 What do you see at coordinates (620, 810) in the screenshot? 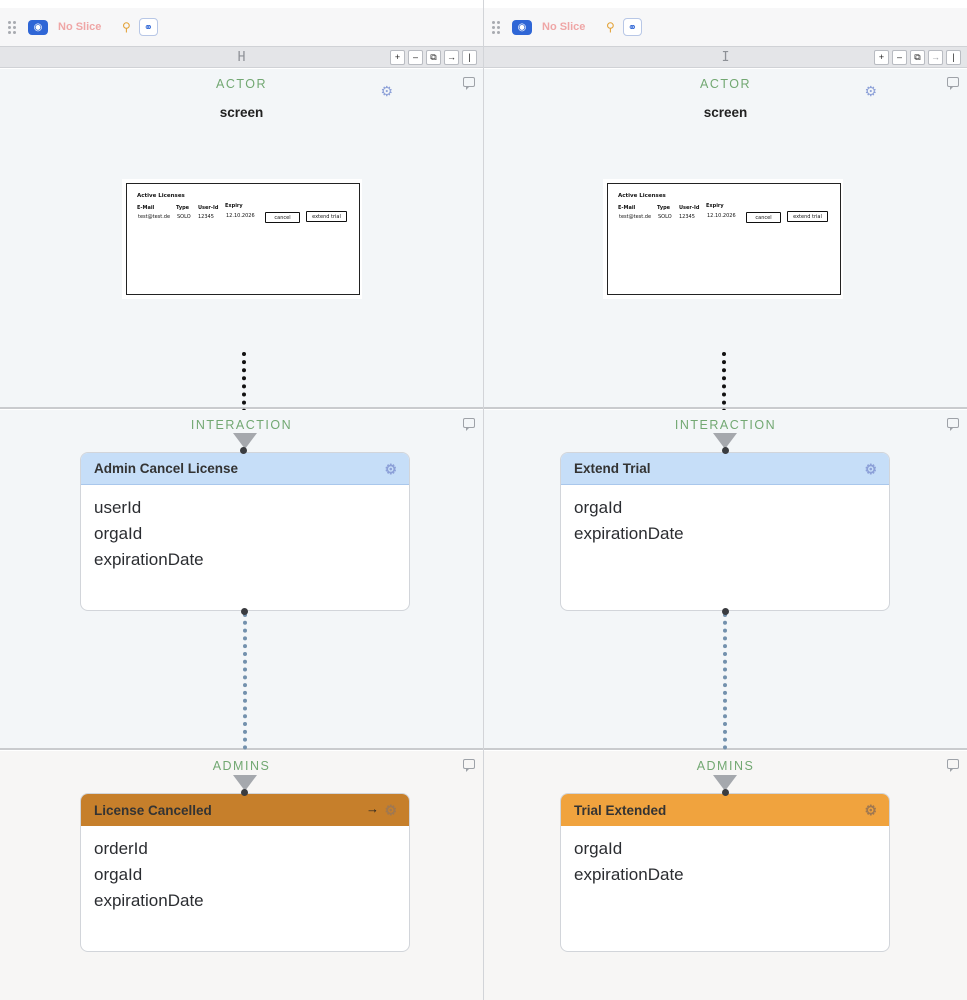
I see `event-title: Trial Extended` at bounding box center [620, 810].